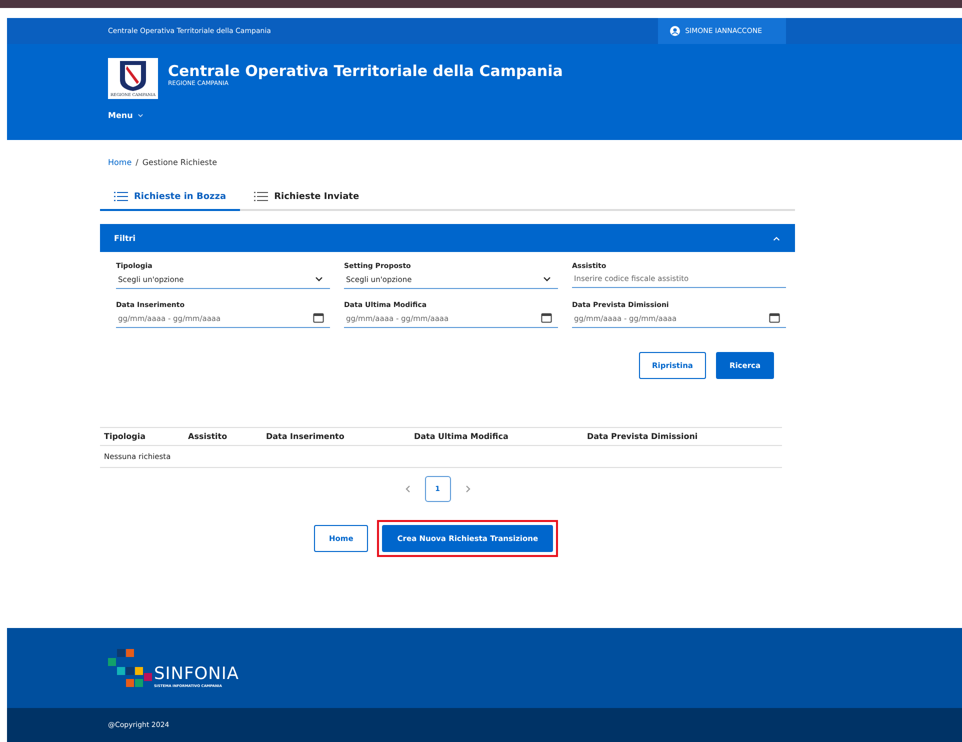 This screenshot has width=962, height=742. I want to click on menu-button: Menu, so click(126, 115).